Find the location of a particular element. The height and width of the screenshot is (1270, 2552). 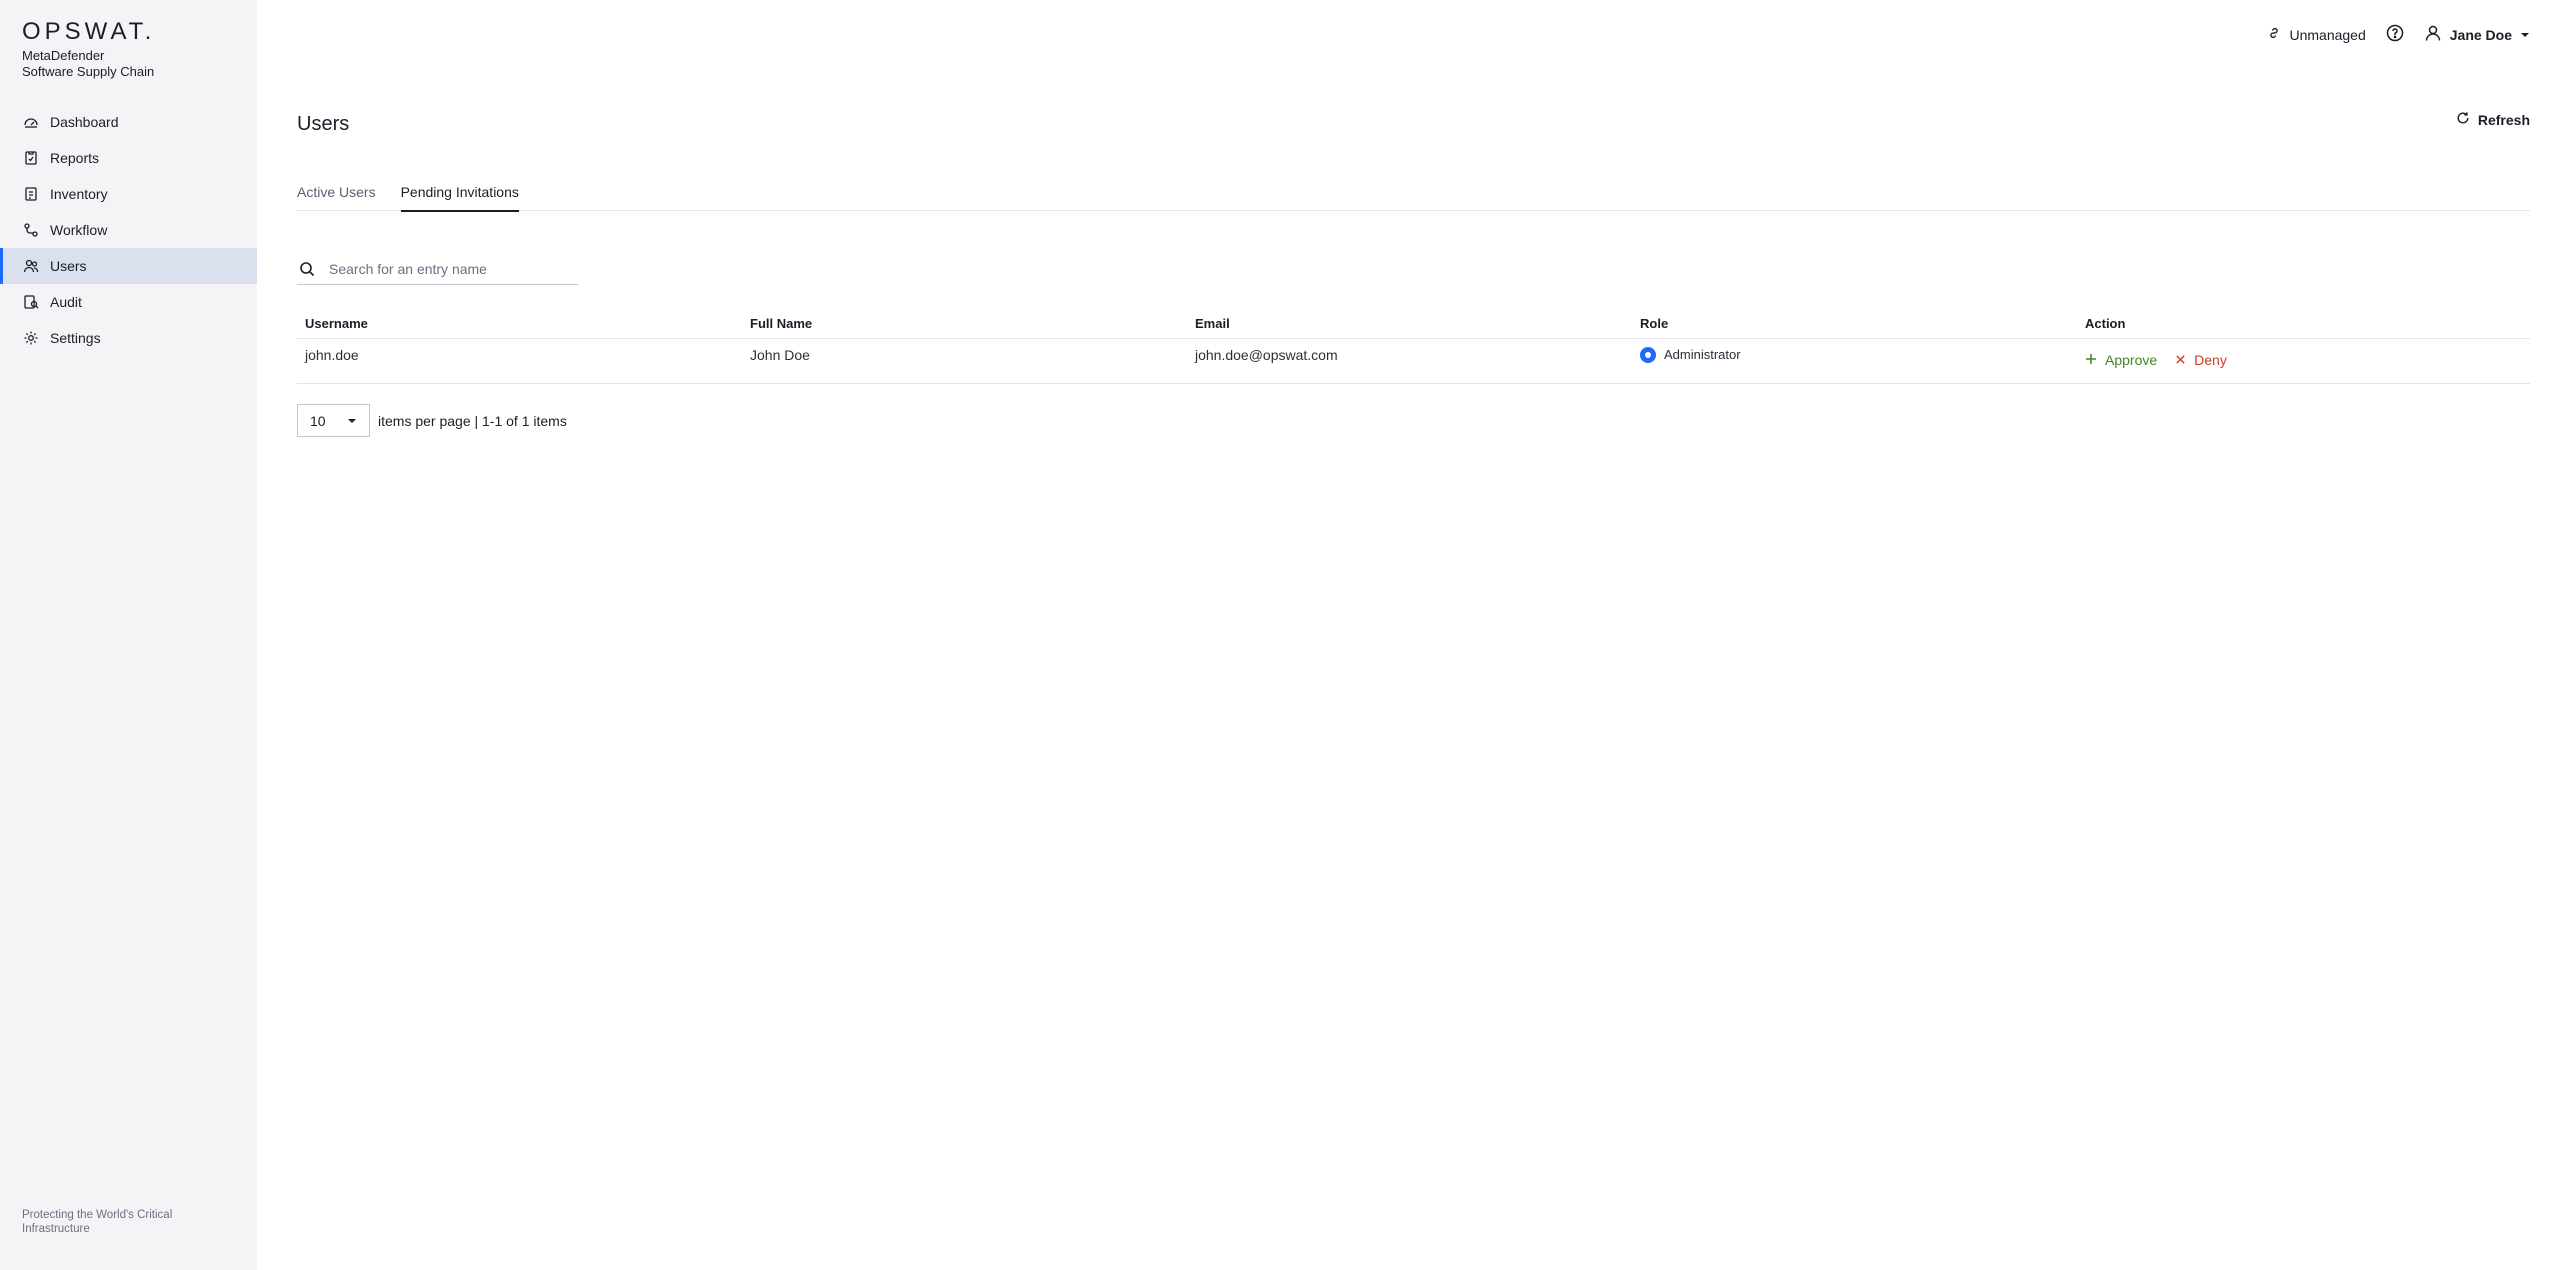

table-header-row: Username Full Name Email Role Action is located at coordinates (1413, 324).